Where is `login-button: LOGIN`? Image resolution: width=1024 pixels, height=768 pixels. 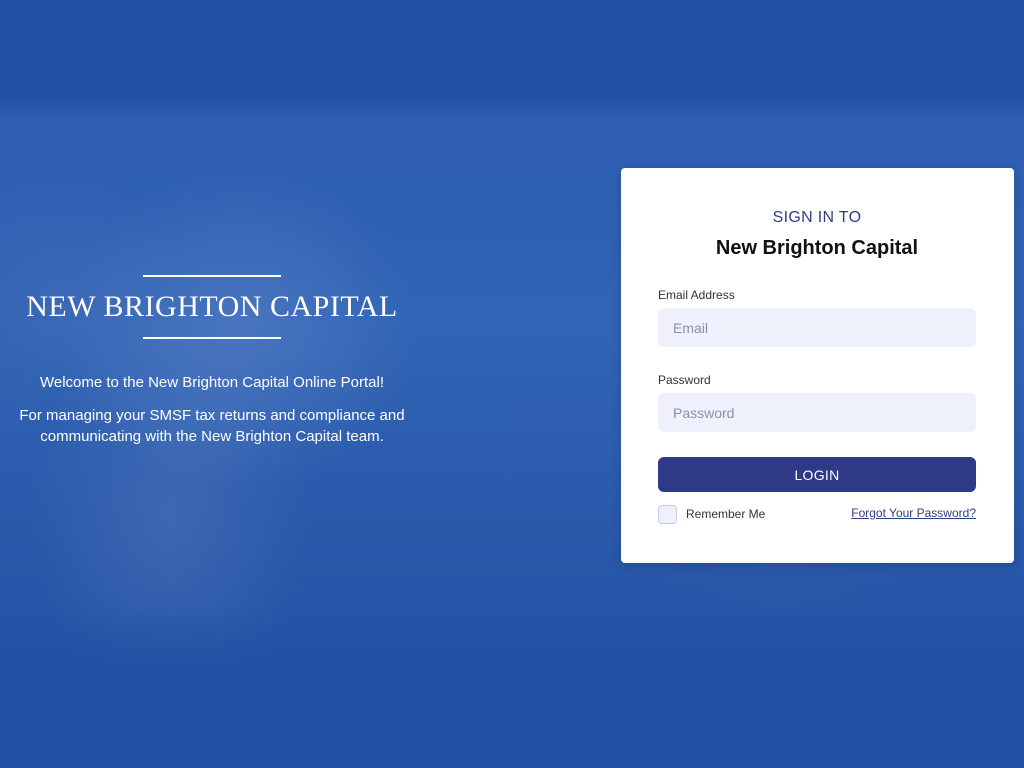
login-button: LOGIN is located at coordinates (817, 474).